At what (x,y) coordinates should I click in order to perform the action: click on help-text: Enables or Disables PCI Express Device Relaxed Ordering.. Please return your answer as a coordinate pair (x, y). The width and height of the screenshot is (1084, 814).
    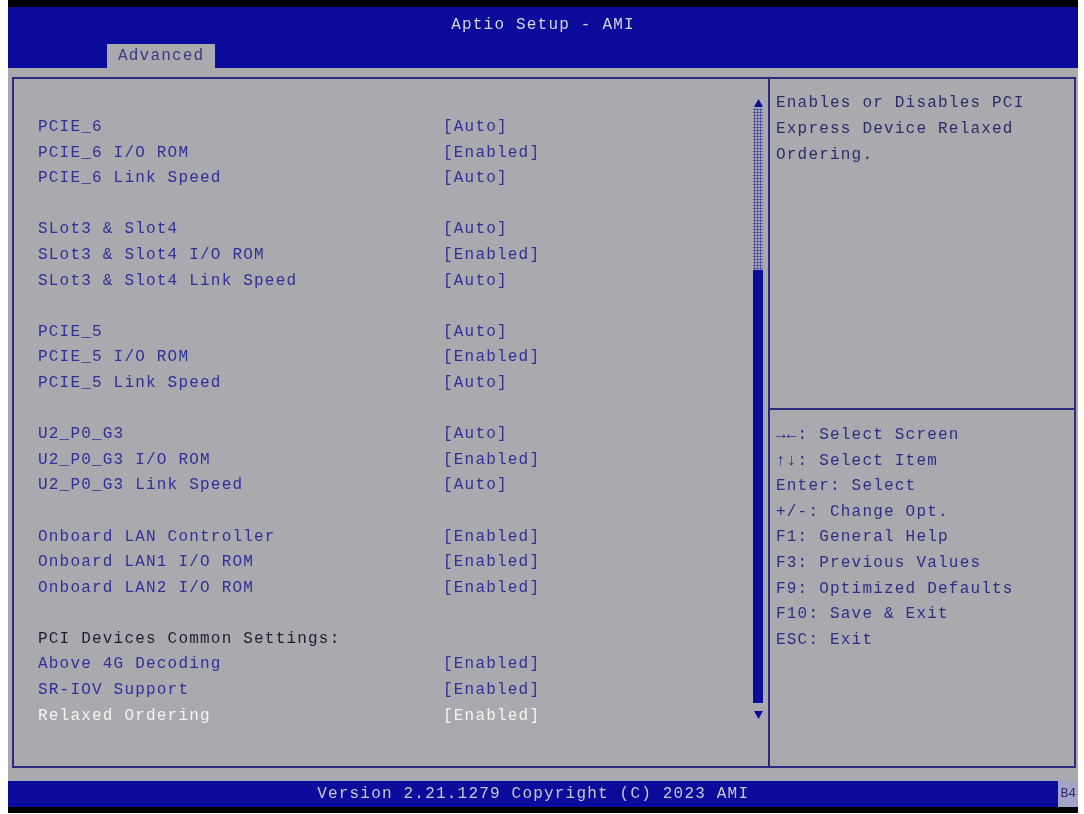
    Looking at the image, I should click on (901, 129).